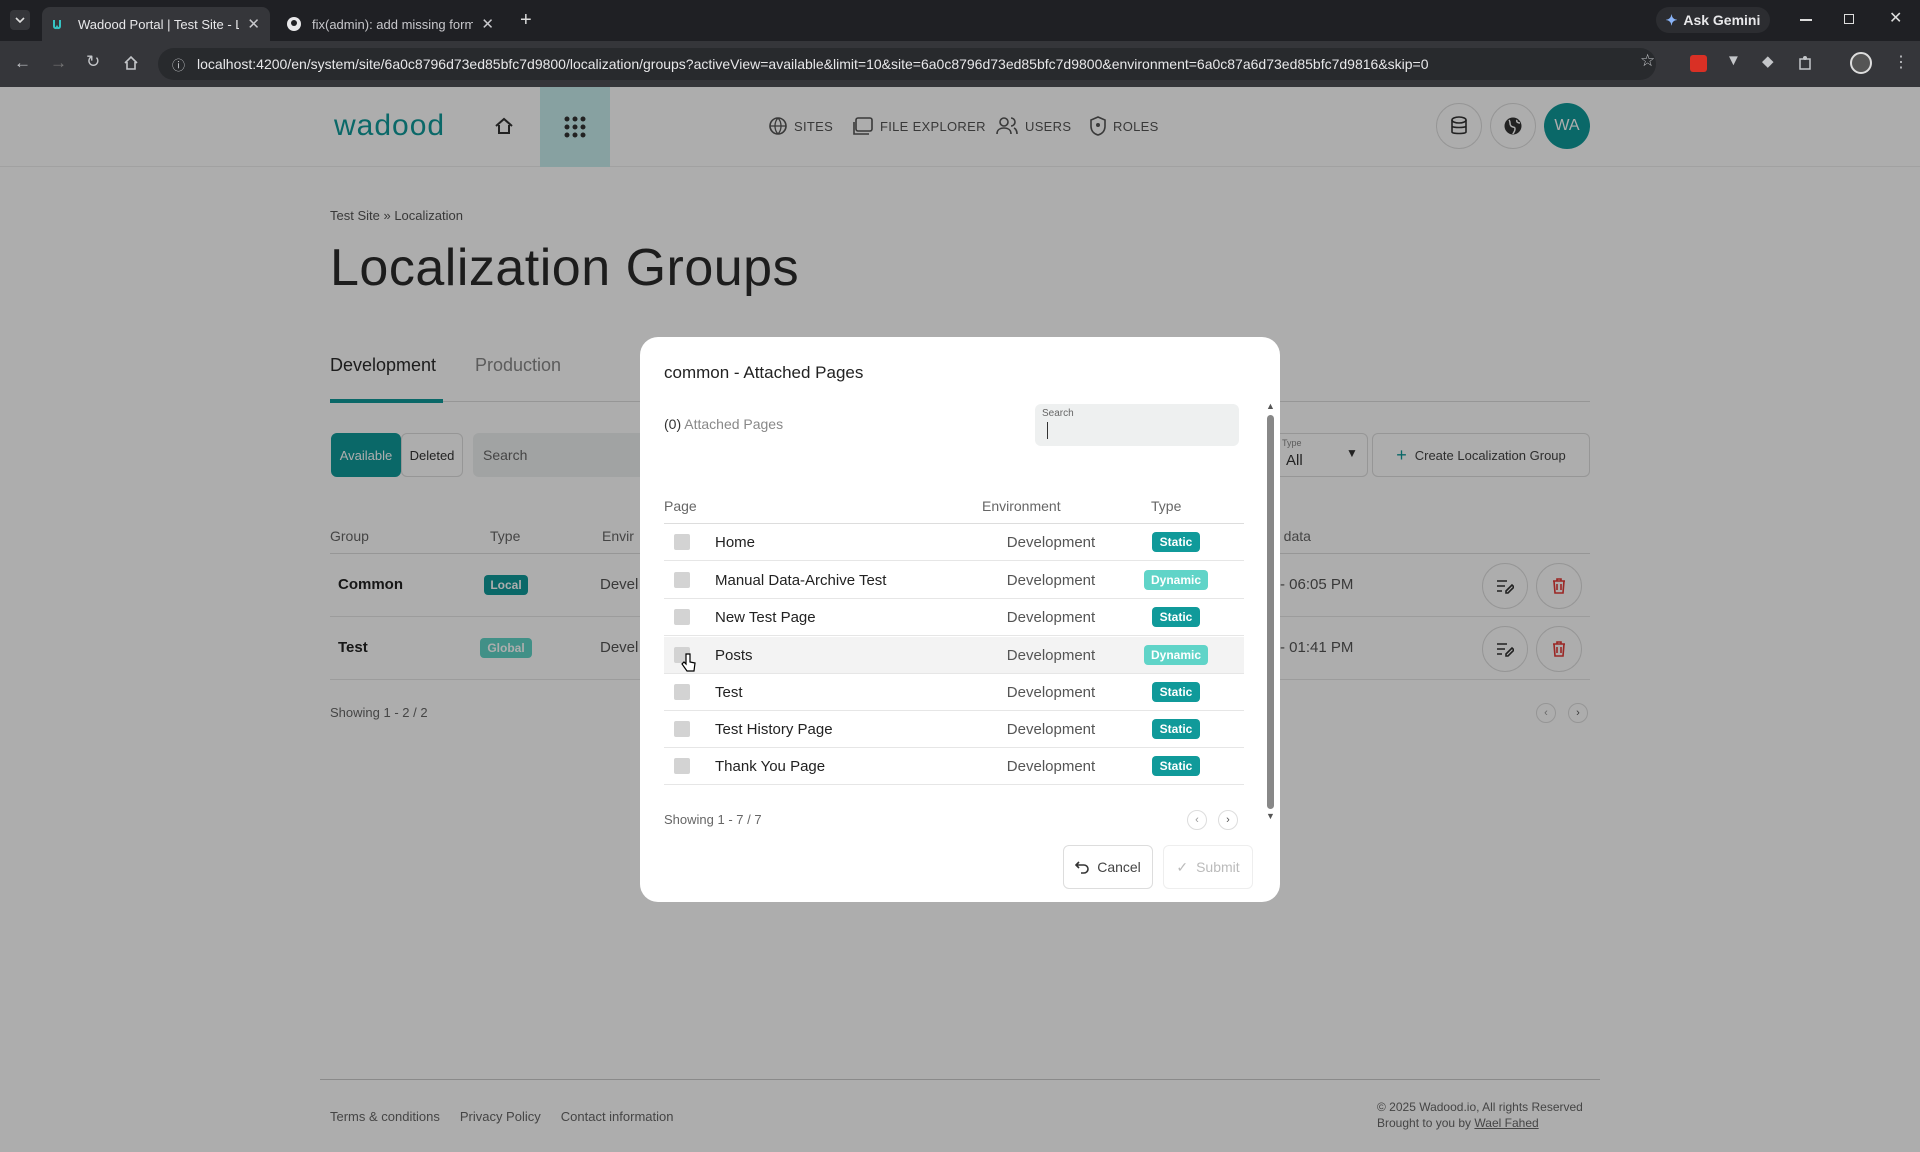 The height and width of the screenshot is (1152, 1920). Describe the element at coordinates (1119, 867) in the screenshot. I see `cancel-label: Cancel` at that location.